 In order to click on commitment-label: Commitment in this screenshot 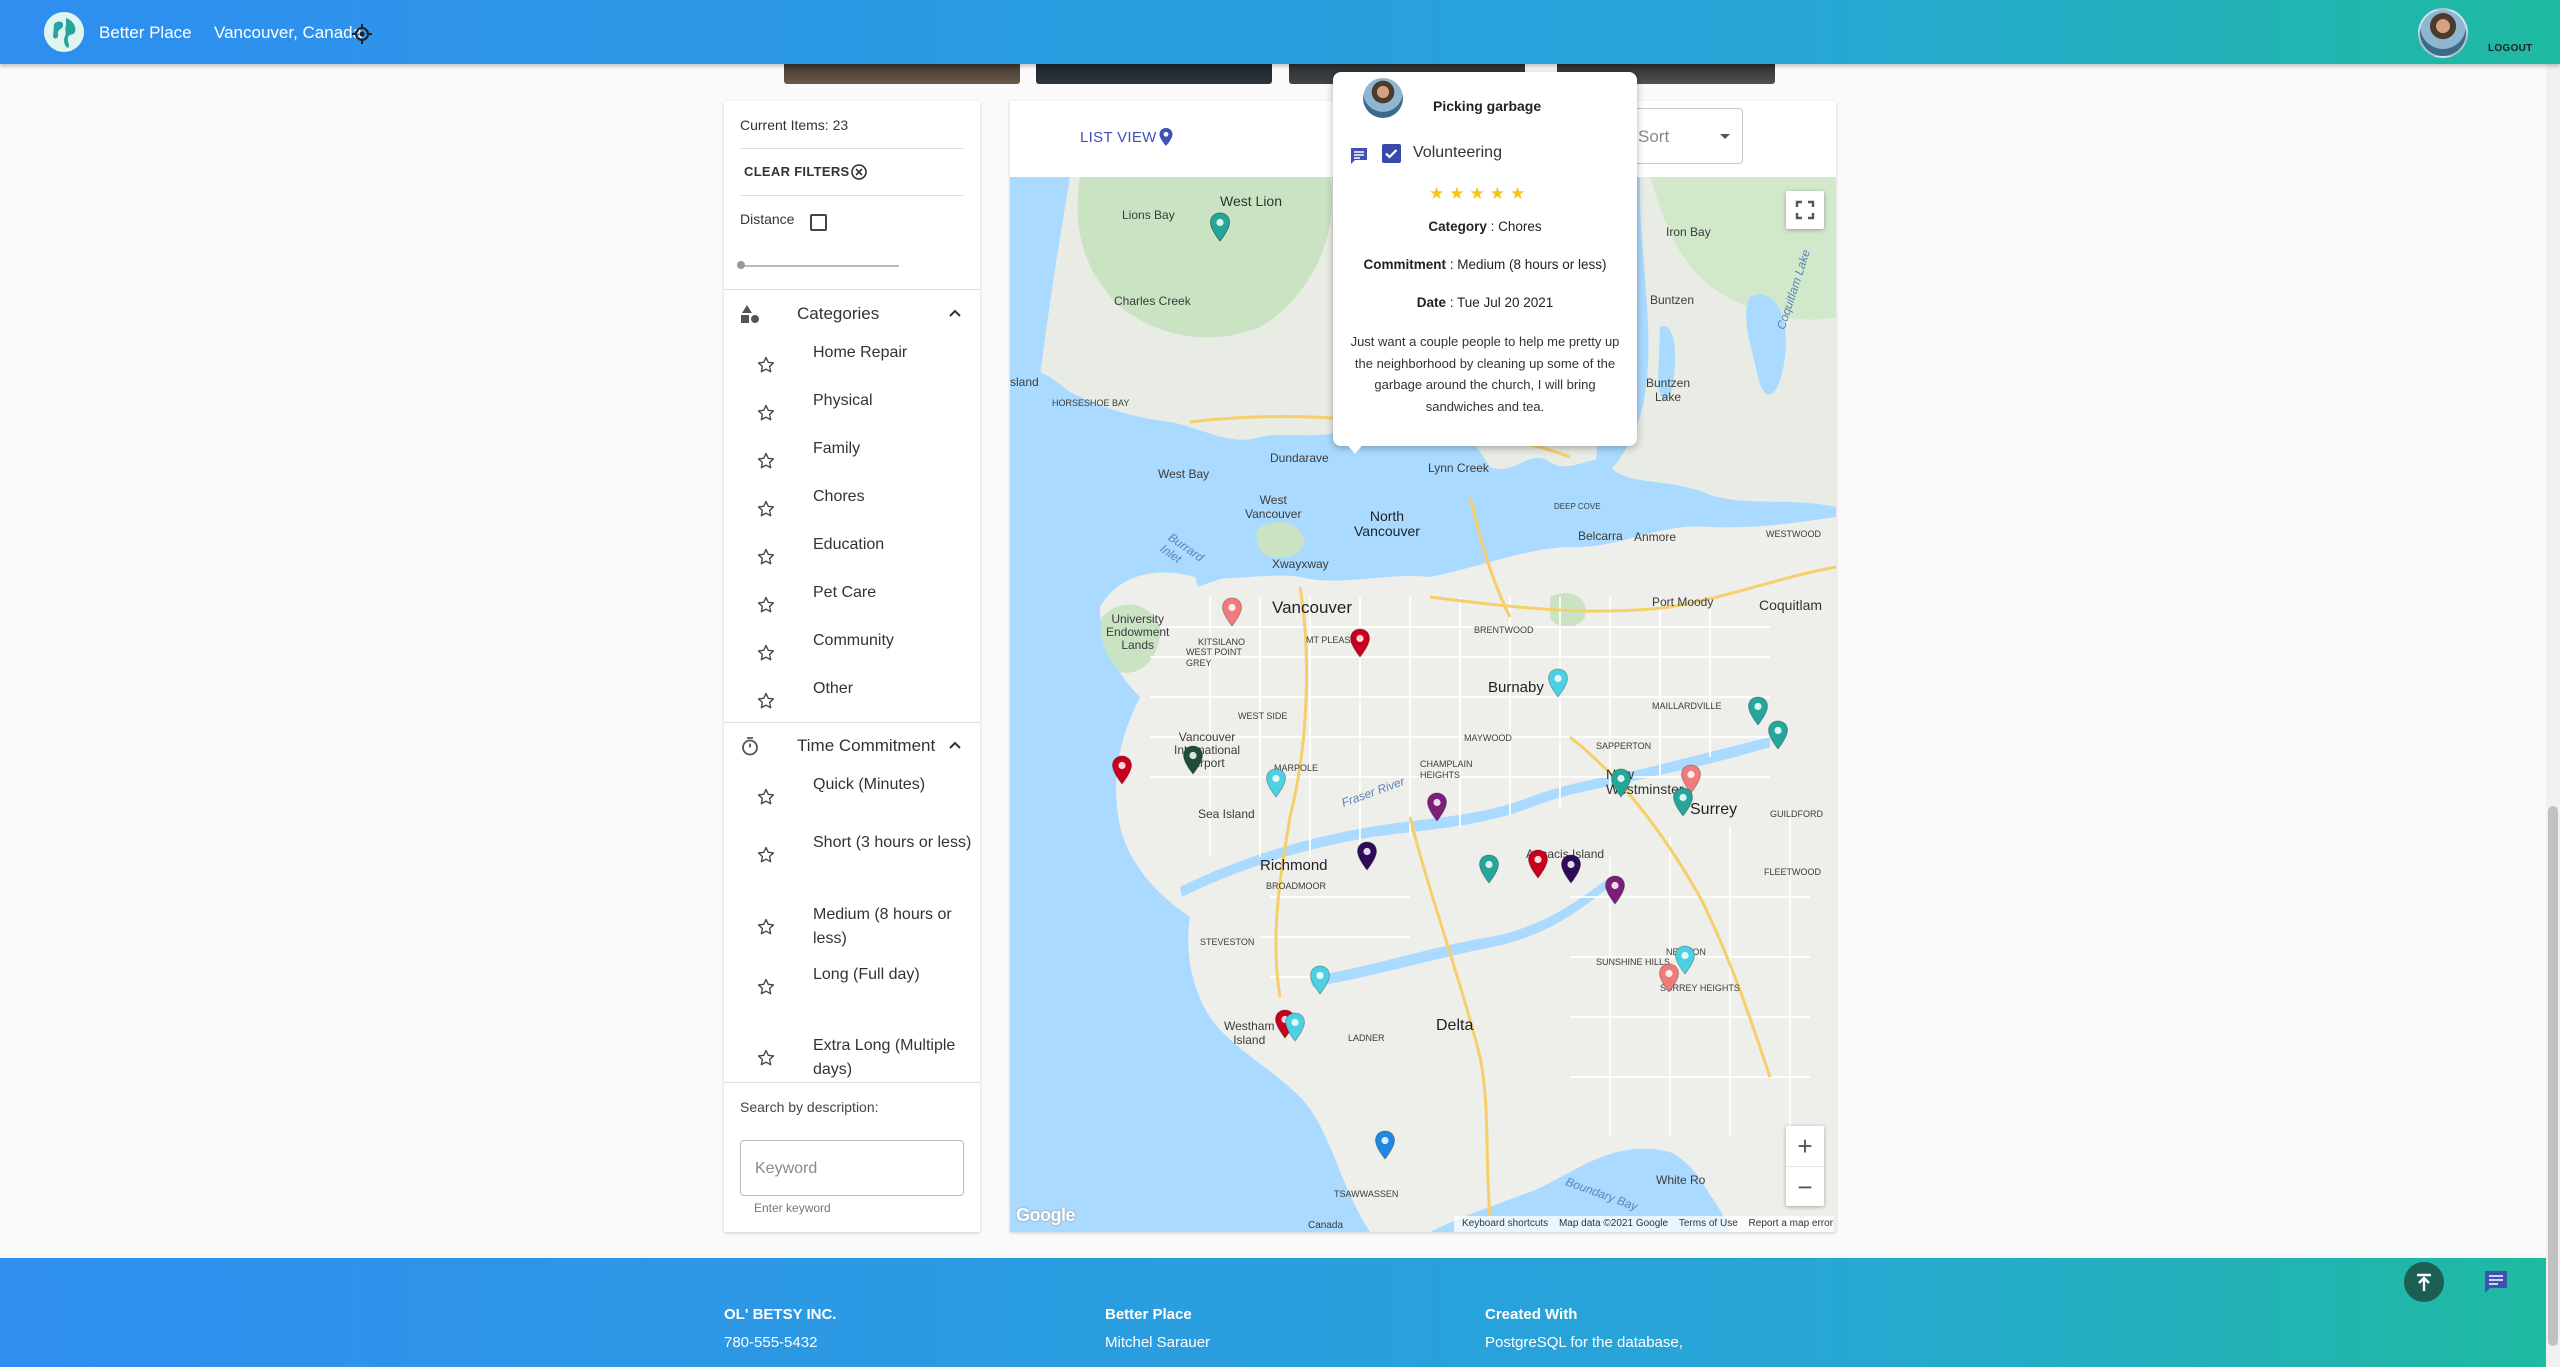, I will do `click(1404, 264)`.